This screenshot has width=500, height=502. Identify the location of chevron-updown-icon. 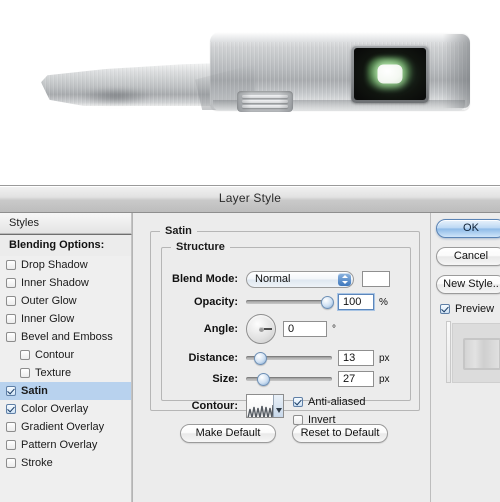
(344, 279).